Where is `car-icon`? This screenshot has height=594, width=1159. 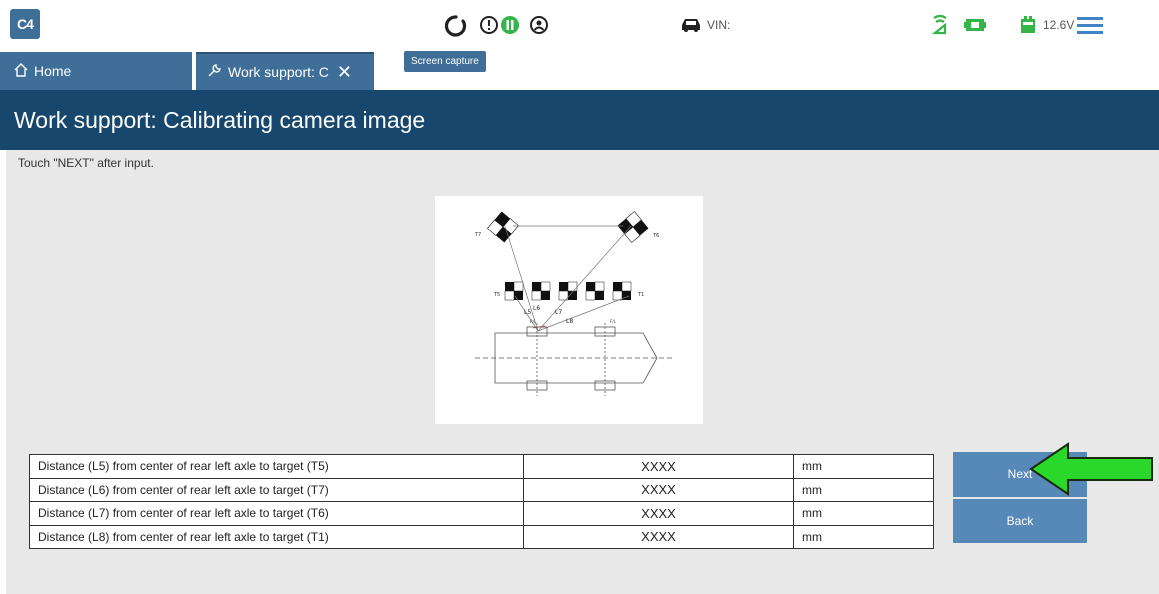 car-icon is located at coordinates (691, 25).